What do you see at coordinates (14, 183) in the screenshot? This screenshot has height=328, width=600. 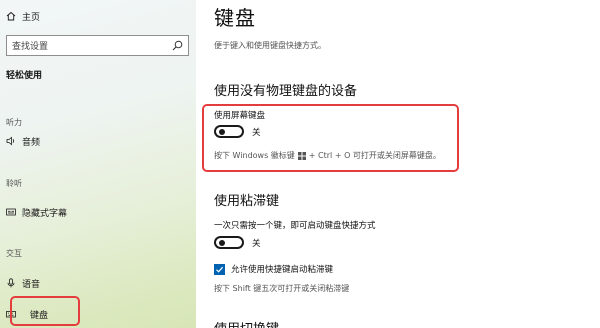 I see `group-label-listening: 聆听` at bounding box center [14, 183].